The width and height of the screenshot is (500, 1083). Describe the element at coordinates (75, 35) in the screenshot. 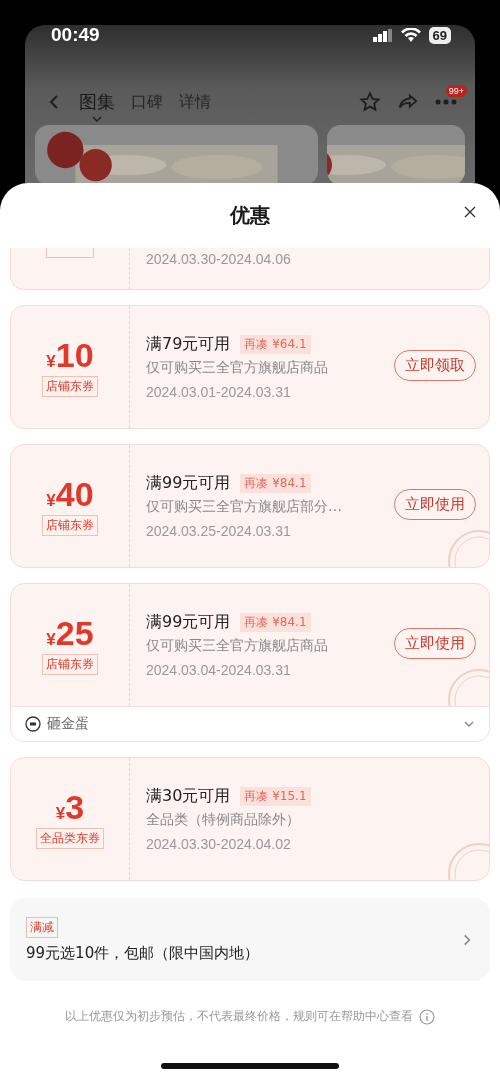

I see `status-time: 00:49` at that location.